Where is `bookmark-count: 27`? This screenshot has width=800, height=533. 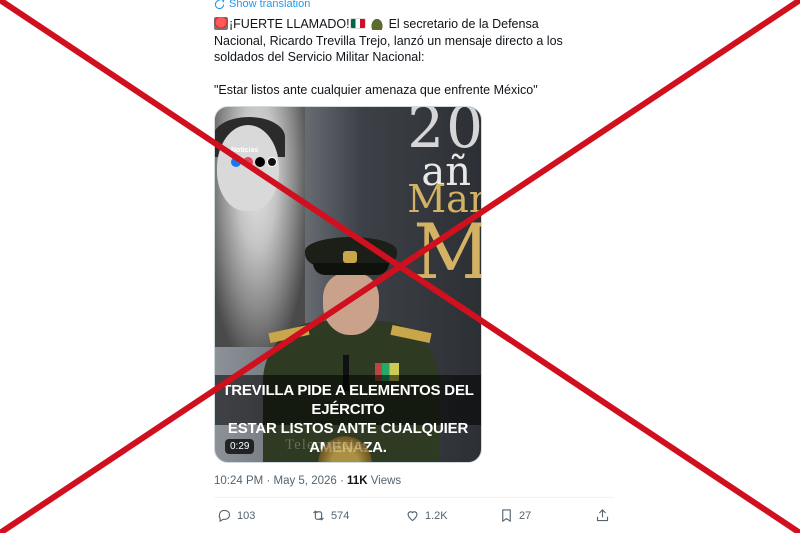
bookmark-count: 27 is located at coordinates (525, 515).